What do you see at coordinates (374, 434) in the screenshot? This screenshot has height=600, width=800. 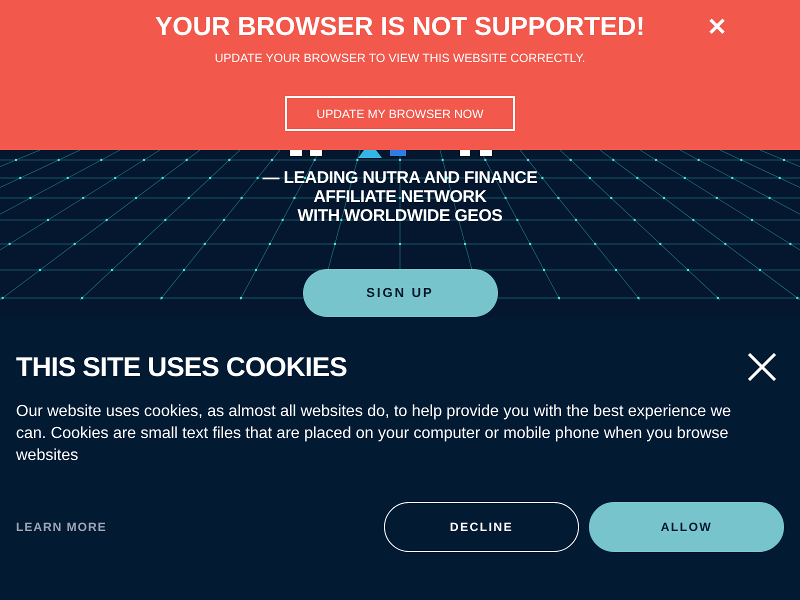 I see `cookie-text: Our website uses cookies, as almost all websites do, to help provide you with the best experience we can. Cookies are small text files that are placed on your computer or mobile phone when you browse websites` at bounding box center [374, 434].